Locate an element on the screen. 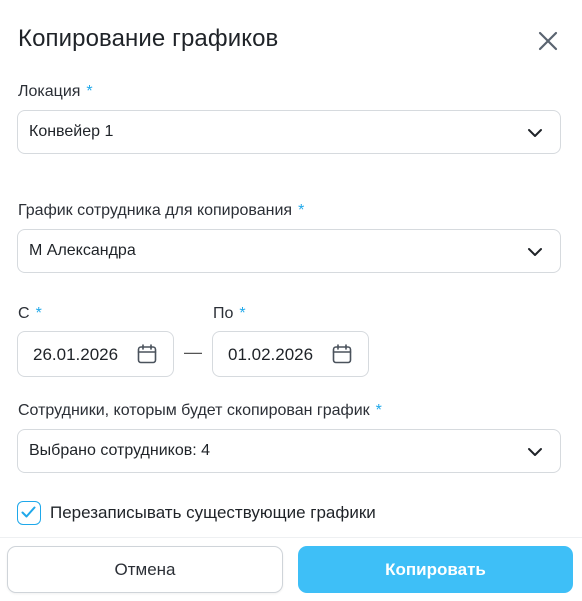 This screenshot has height=601, width=582. source-schedule-label: График сотрудника для копирования * is located at coordinates (161, 211).